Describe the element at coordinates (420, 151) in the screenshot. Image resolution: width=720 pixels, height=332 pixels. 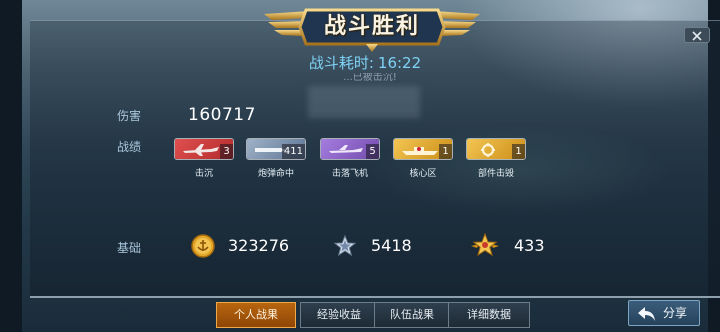
I see `ship-core-icon` at that location.